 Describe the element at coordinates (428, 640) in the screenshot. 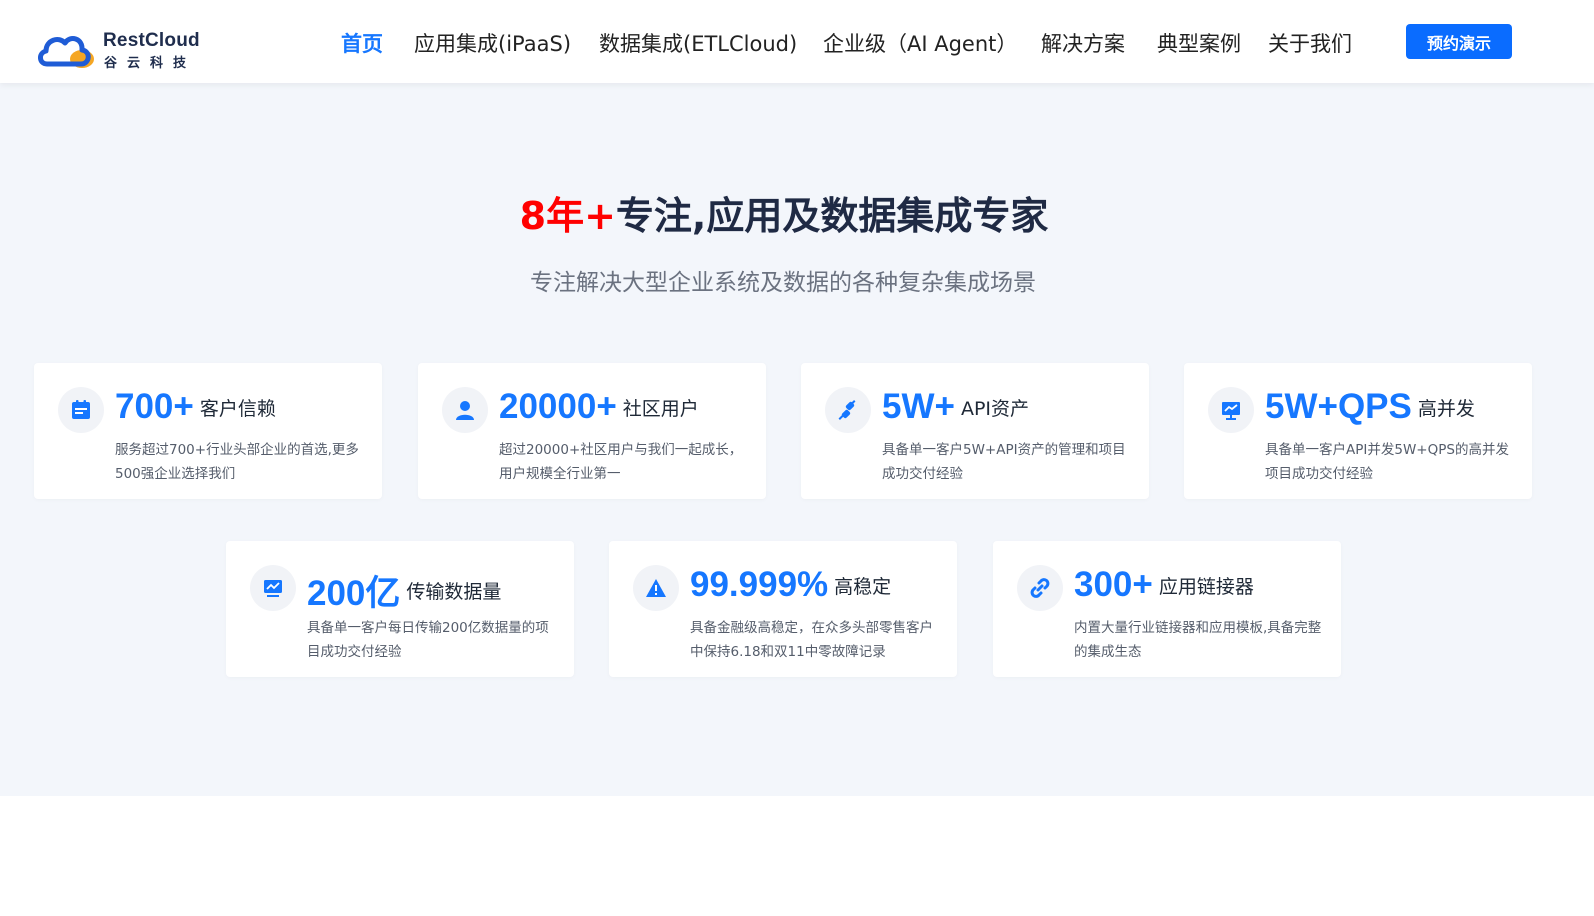

I see `stat-description: 具备单一客户每日传输200亿数据量的项目成功交付经验` at that location.